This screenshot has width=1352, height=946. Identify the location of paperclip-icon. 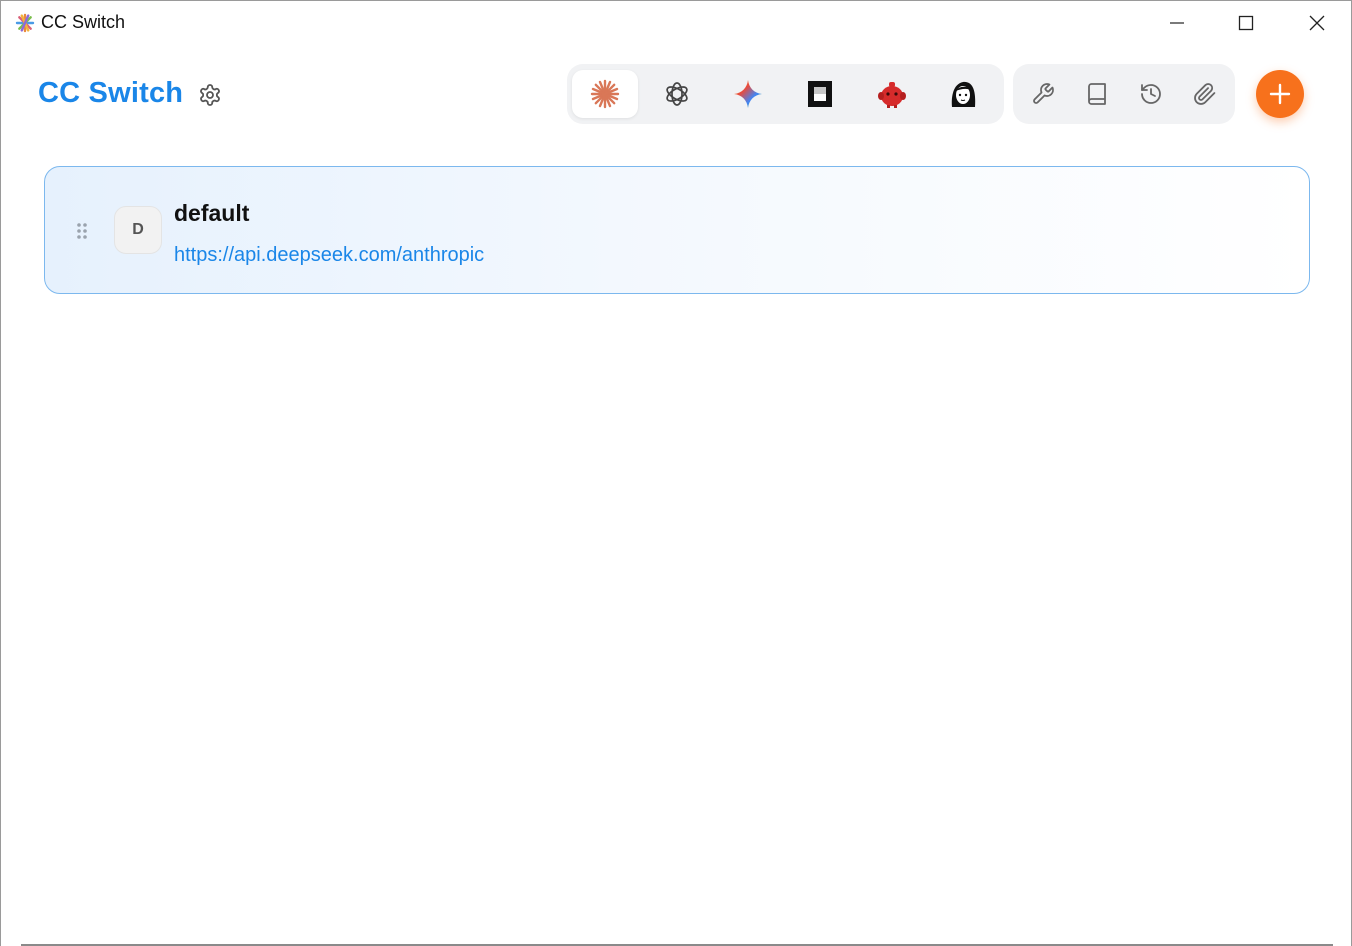
(1205, 94).